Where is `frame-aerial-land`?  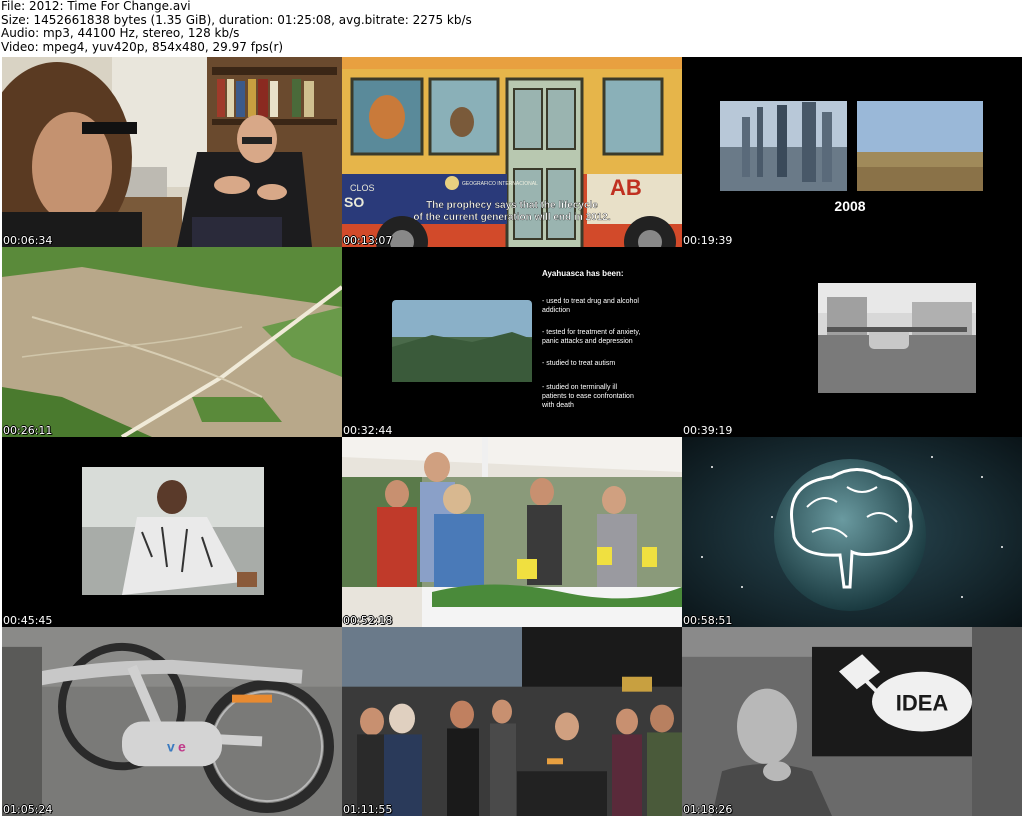 frame-aerial-land is located at coordinates (172, 342).